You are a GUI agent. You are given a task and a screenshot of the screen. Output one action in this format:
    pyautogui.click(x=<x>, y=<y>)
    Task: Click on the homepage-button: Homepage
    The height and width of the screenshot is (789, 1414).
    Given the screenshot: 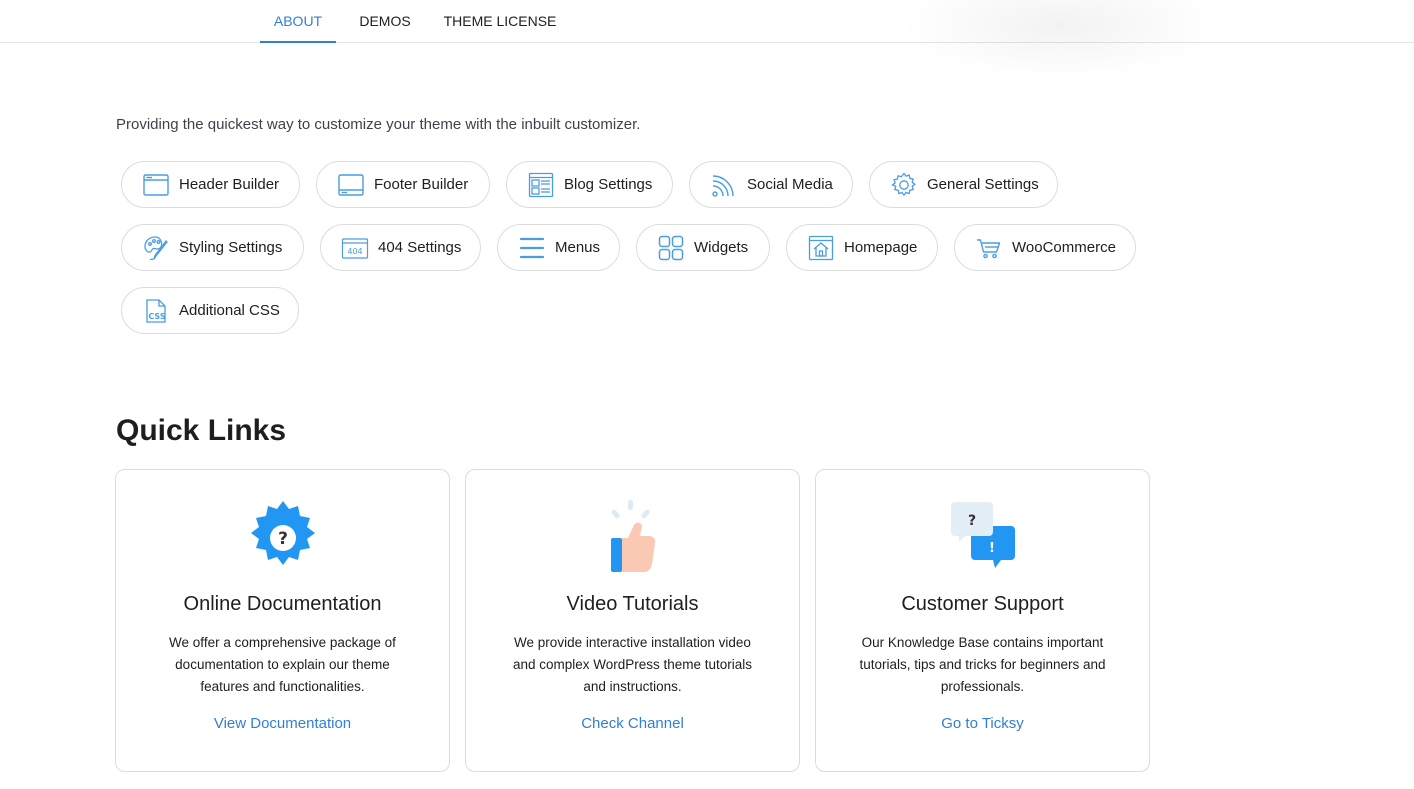 What is the action you would take?
    pyautogui.click(x=862, y=247)
    